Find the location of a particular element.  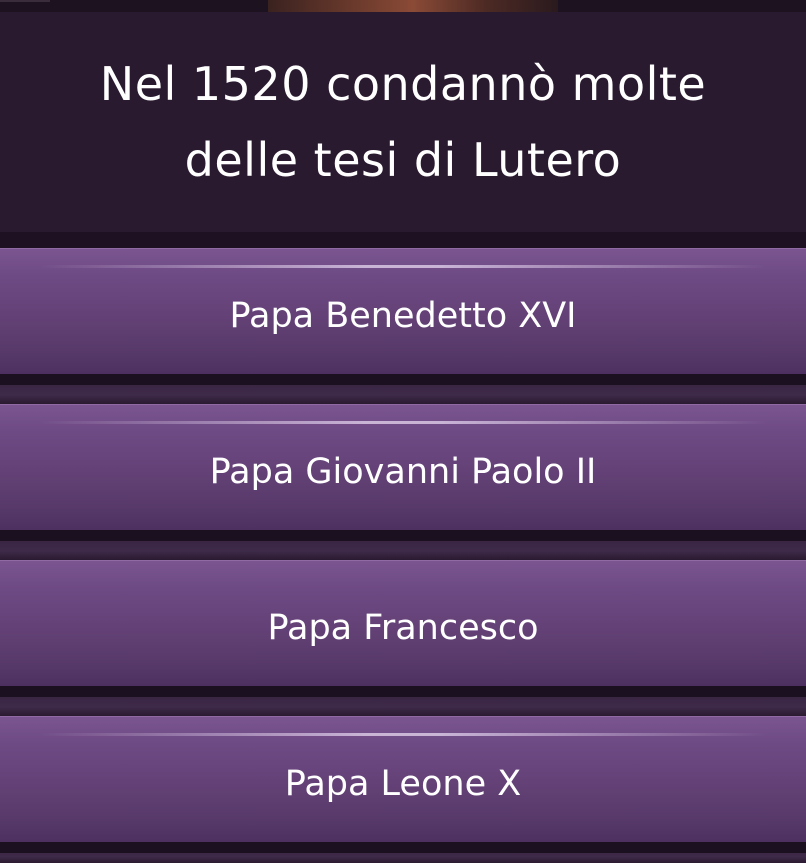

answer-button-3: Papa Francesco is located at coordinates (403, 623).